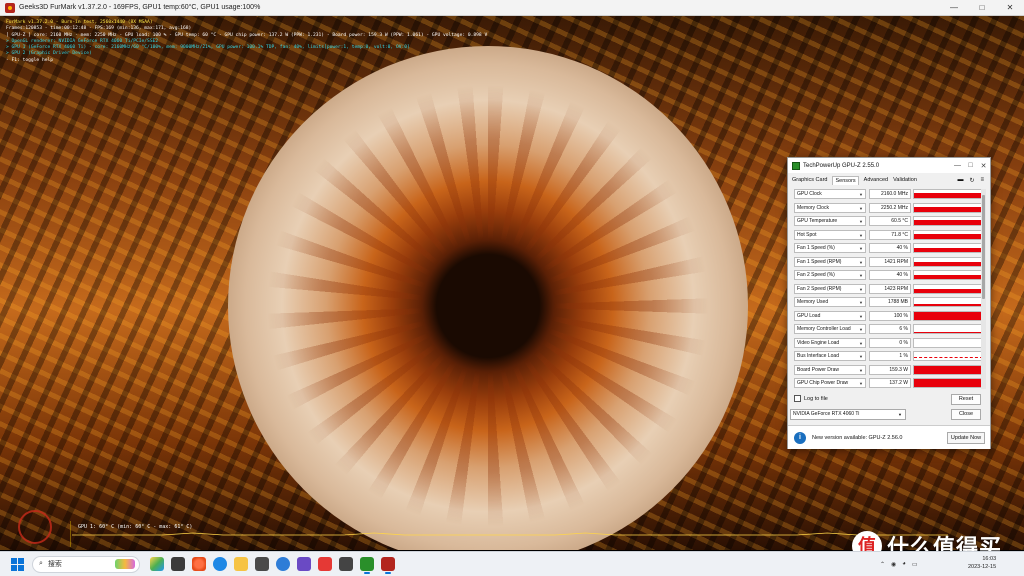 This screenshot has height=576, width=1024. I want to click on sensor-name: GPU Chip Power Draw, so click(823, 383).